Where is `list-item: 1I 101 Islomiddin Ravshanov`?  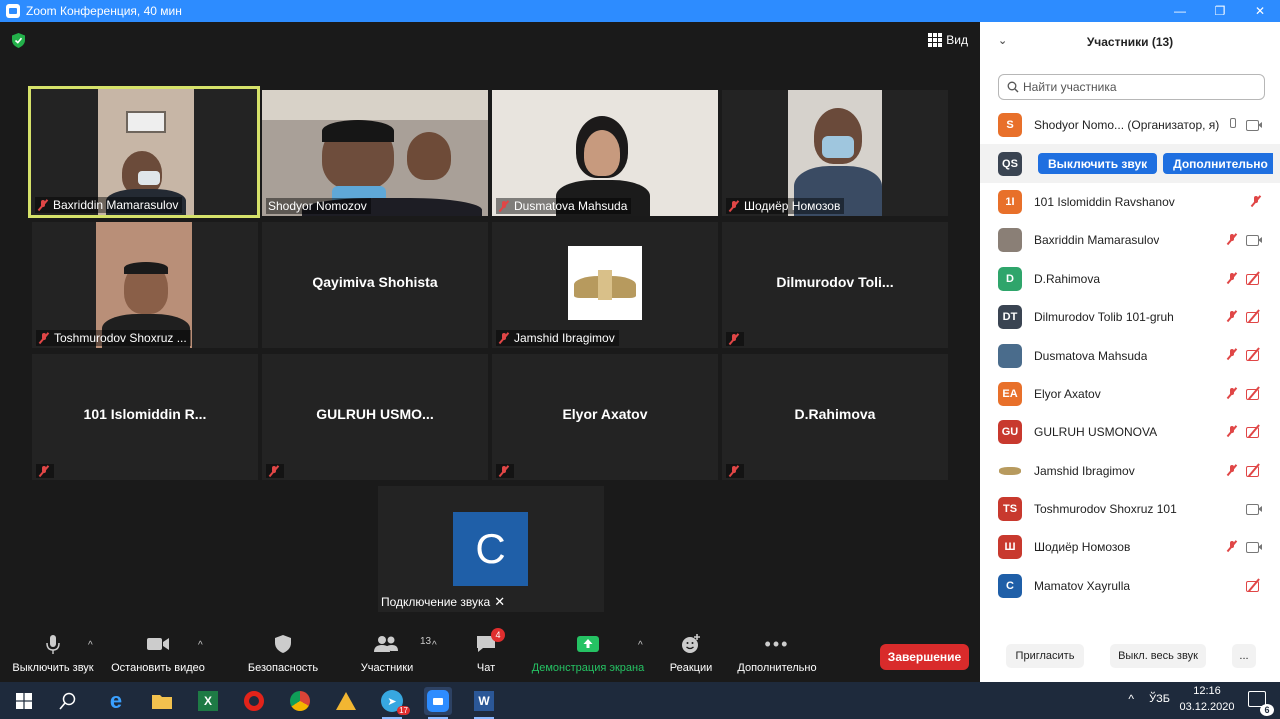 list-item: 1I 101 Islomiddin Ravshanov is located at coordinates (1130, 202).